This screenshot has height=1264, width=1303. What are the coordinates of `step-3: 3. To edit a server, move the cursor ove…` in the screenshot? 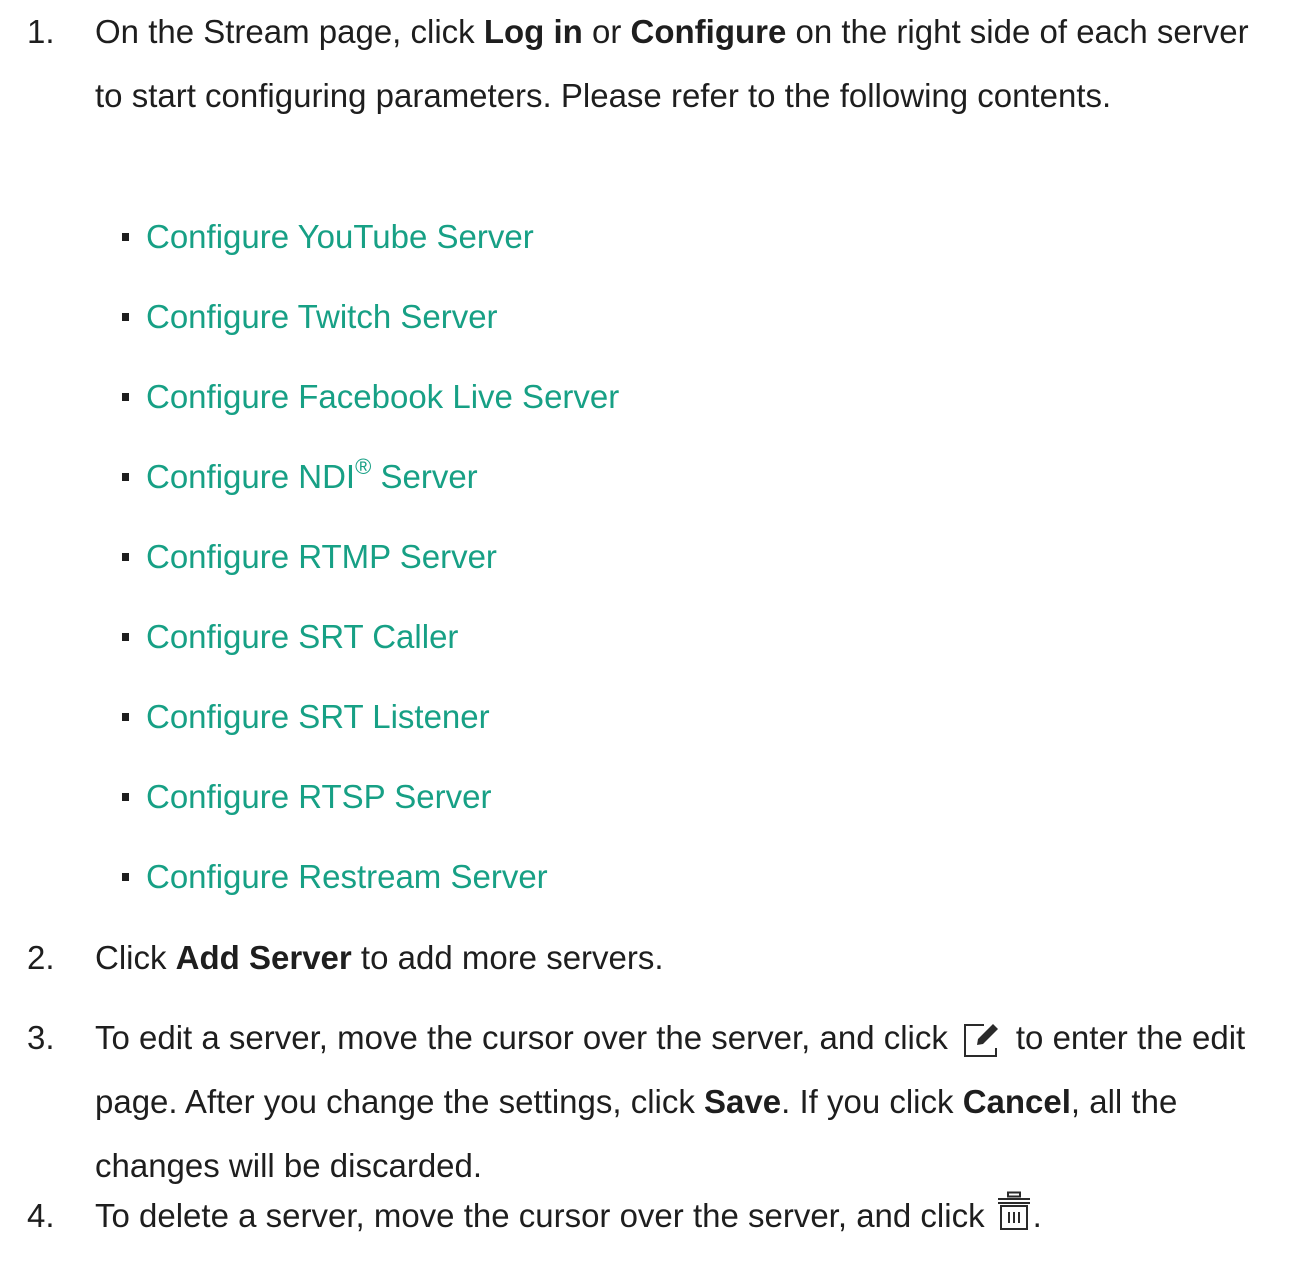 It's located at (642, 1102).